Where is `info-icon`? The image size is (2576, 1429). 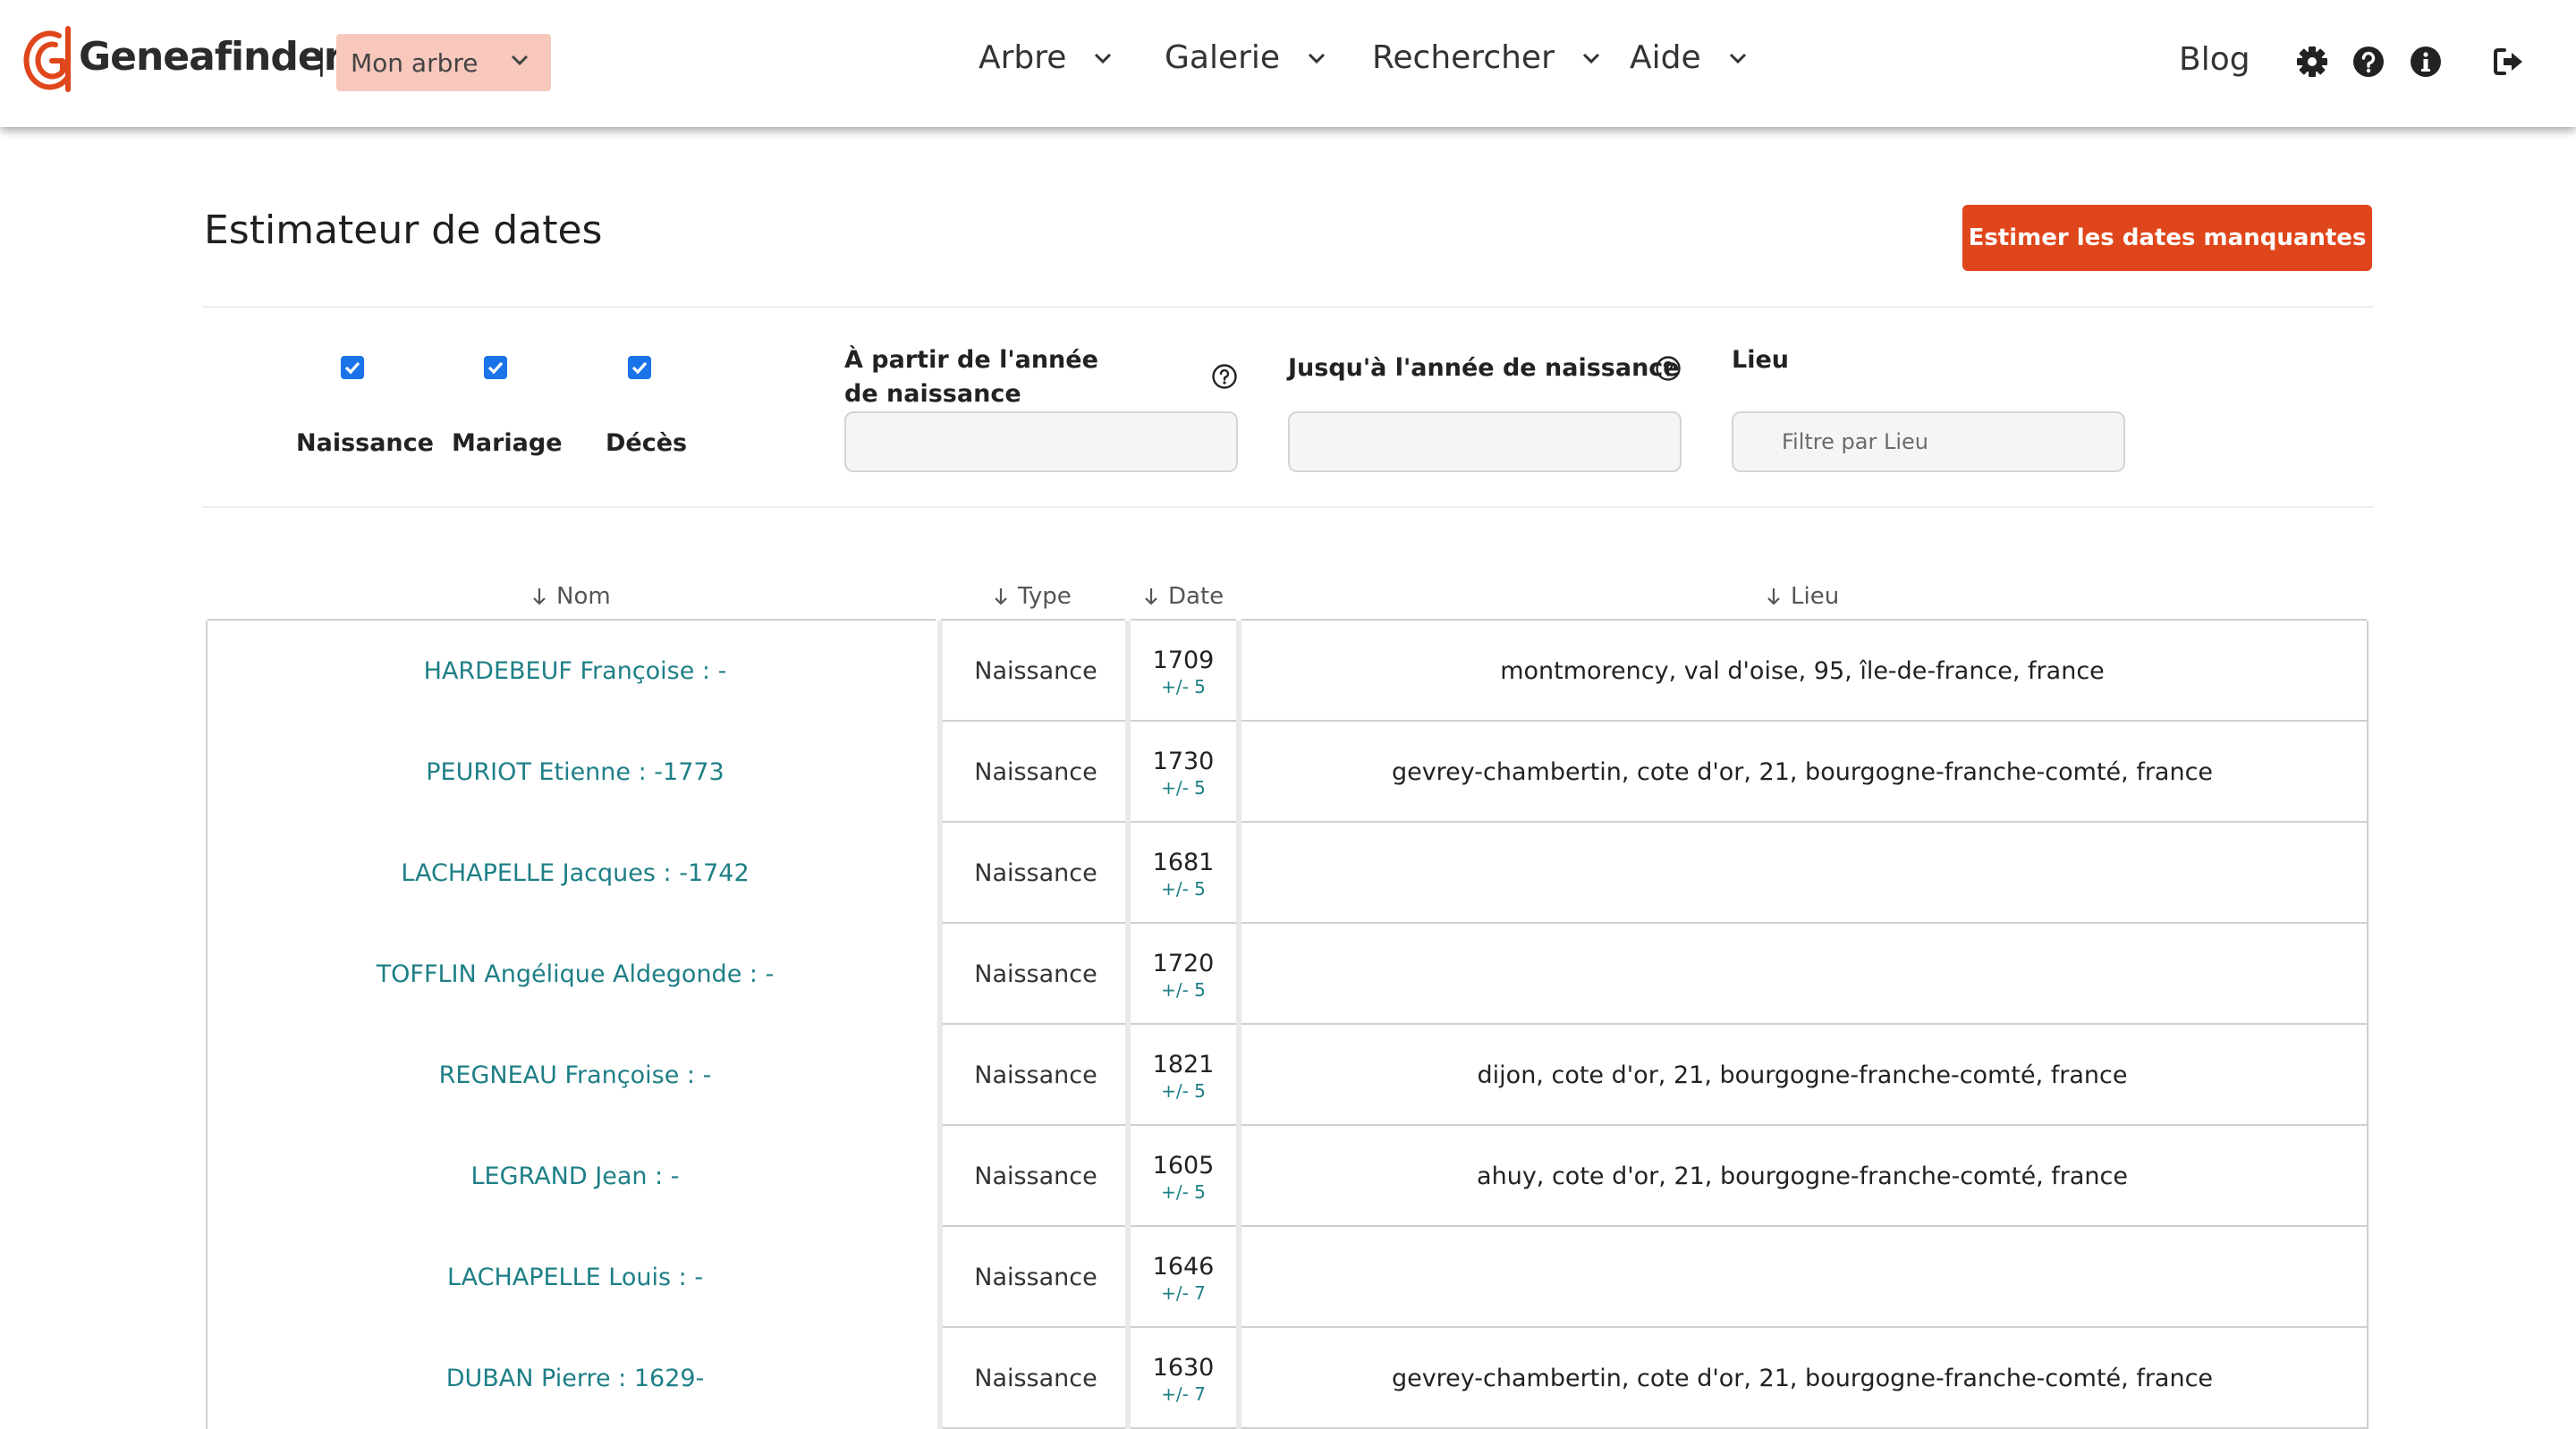 info-icon is located at coordinates (2426, 62).